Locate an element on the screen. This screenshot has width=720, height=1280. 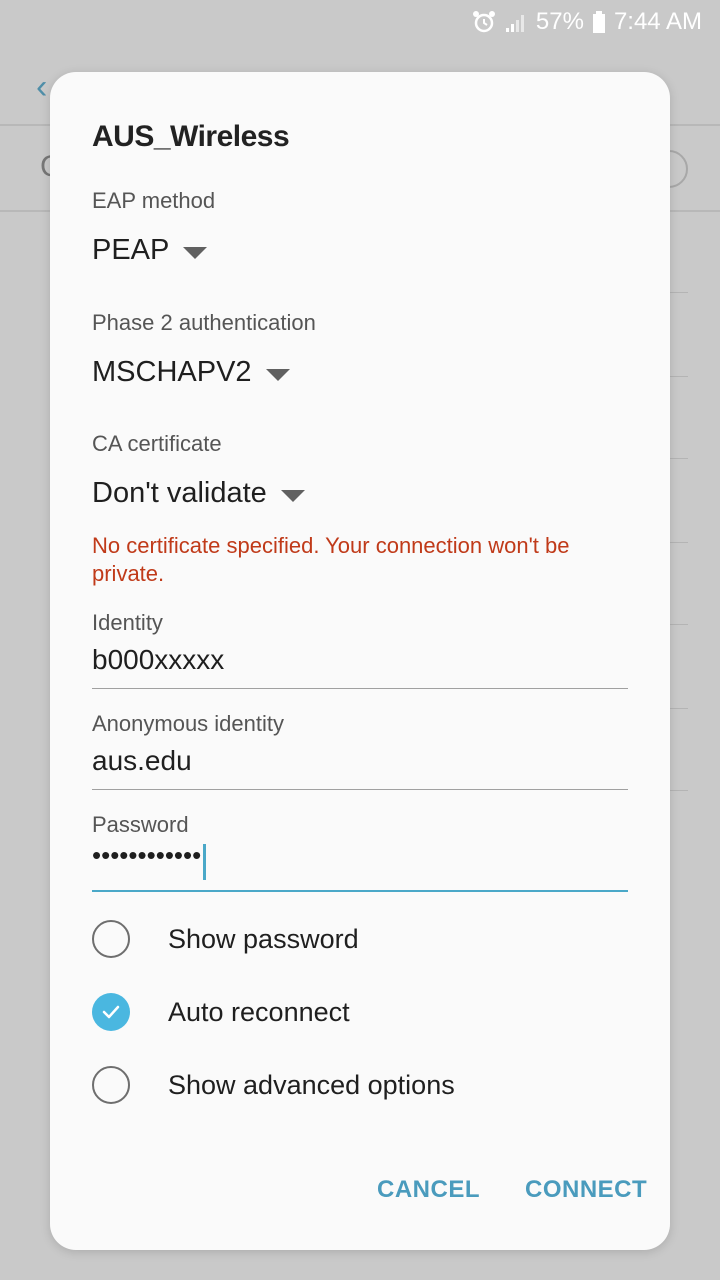
show-advanced-label: Show advanced options is located at coordinates (311, 1084).